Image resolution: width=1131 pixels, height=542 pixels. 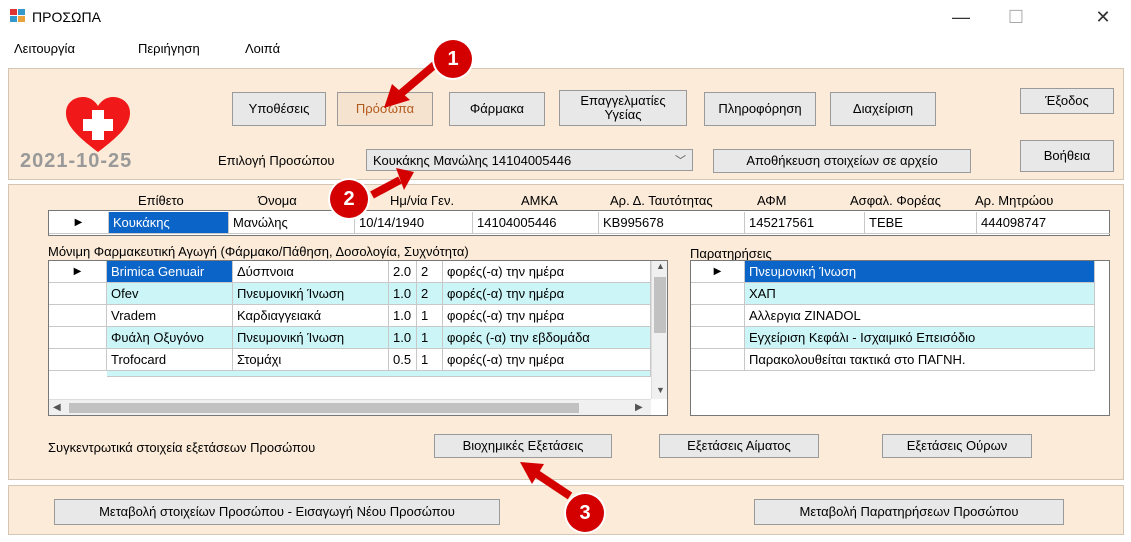 What do you see at coordinates (523, 446) in the screenshot?
I see `biochemical-exams-button: Βιοχημικές Εξετάσεις` at bounding box center [523, 446].